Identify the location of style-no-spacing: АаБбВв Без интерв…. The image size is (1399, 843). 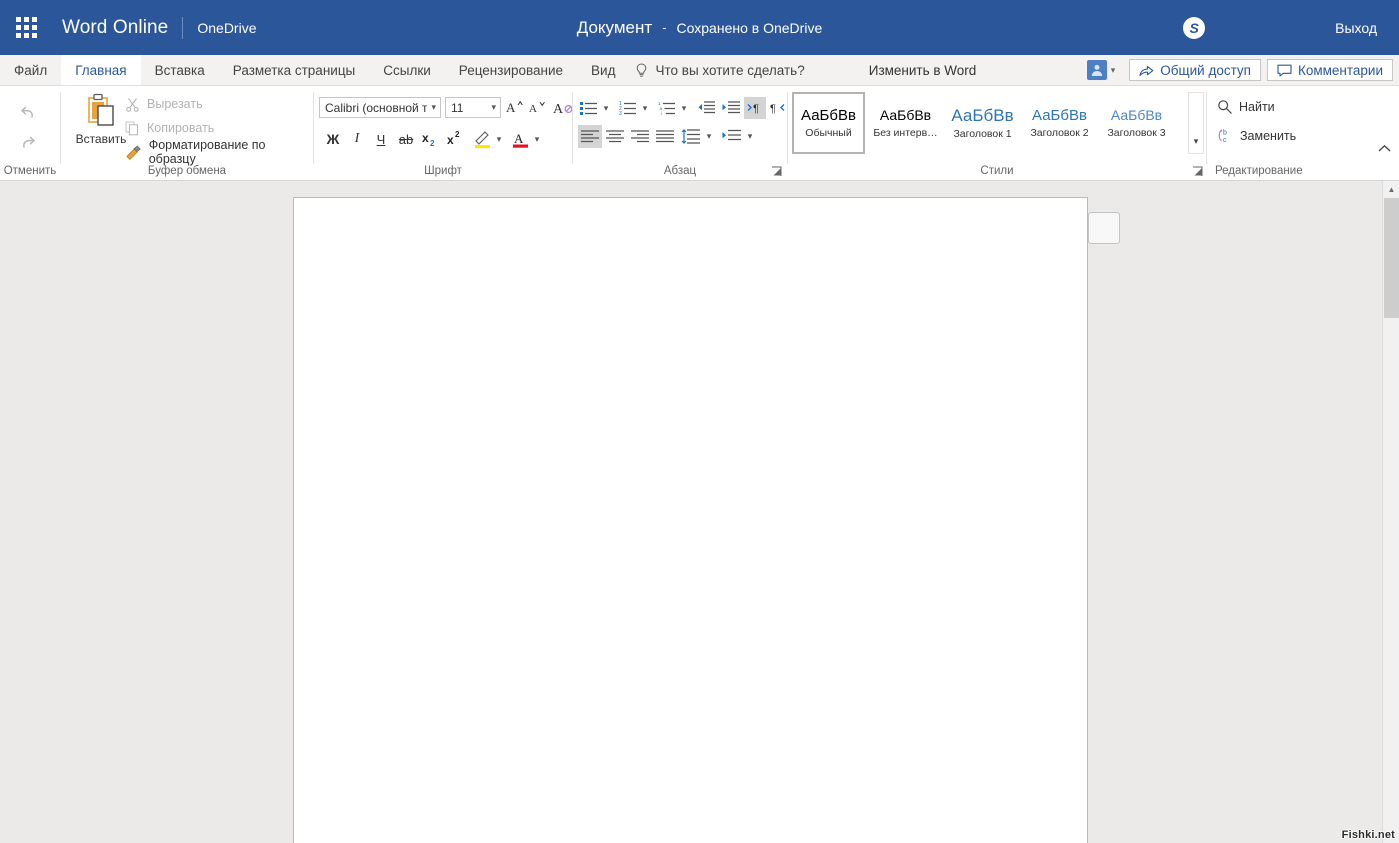
(905, 123).